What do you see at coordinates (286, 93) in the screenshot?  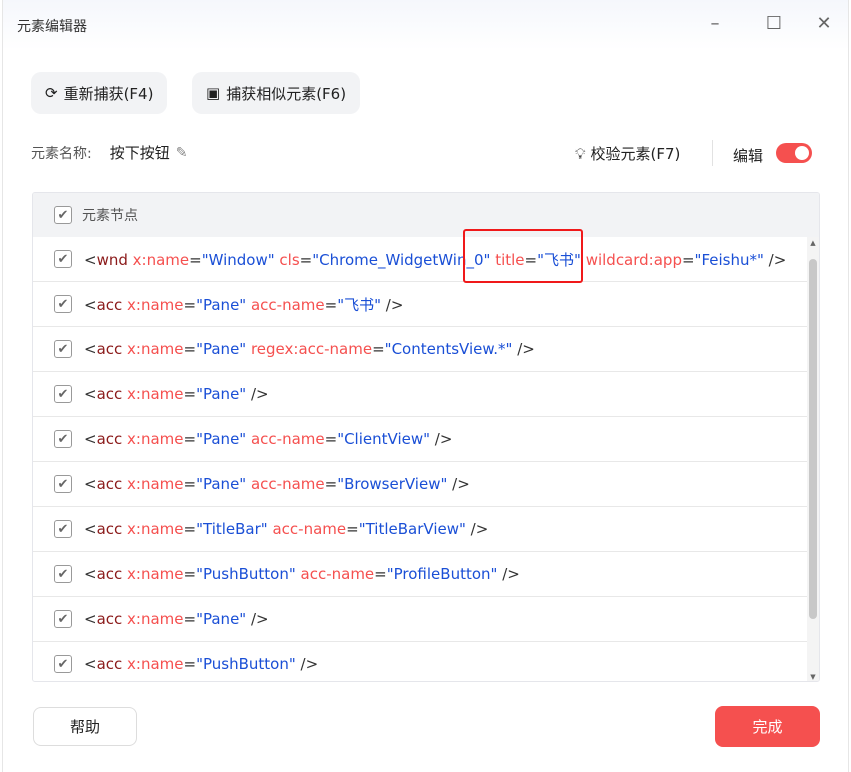 I see `capture-similar-label: 捕获相似元素(F6)` at bounding box center [286, 93].